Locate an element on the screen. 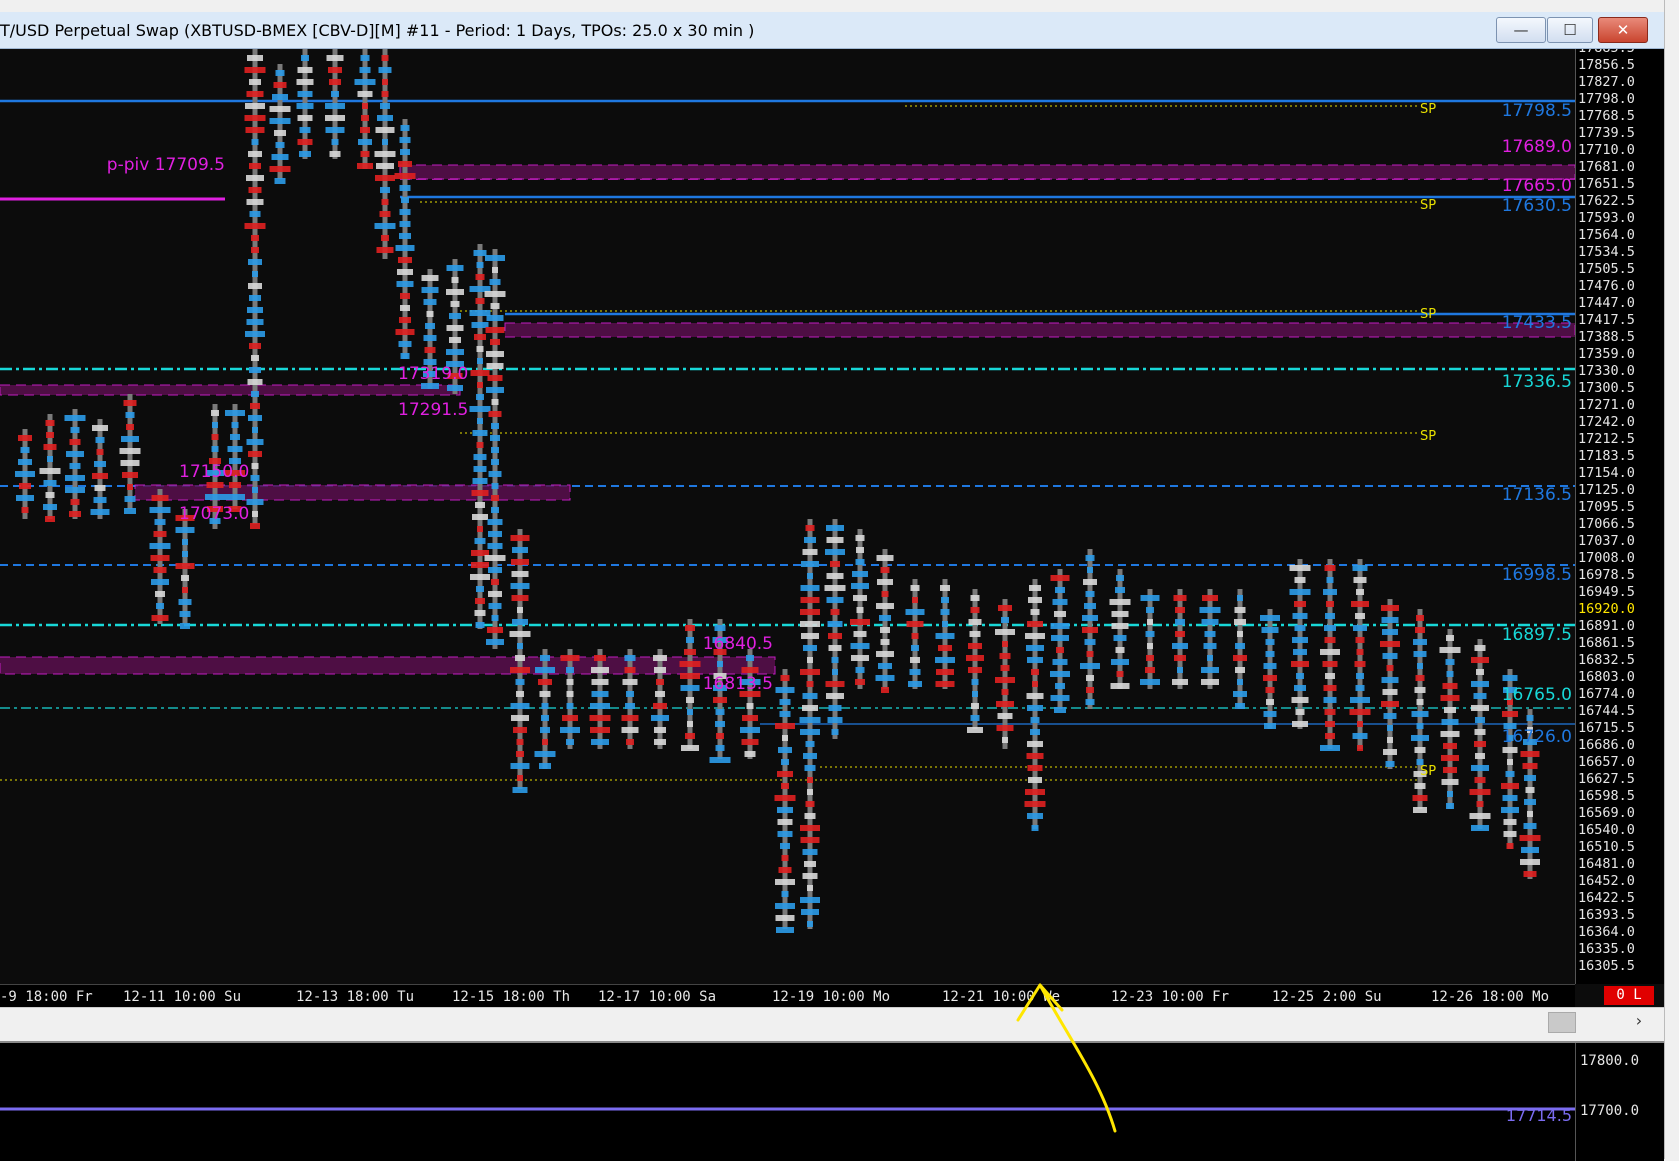 This screenshot has height=1161, width=1679. price-tick-label: 17856.5 is located at coordinates (1606, 65).